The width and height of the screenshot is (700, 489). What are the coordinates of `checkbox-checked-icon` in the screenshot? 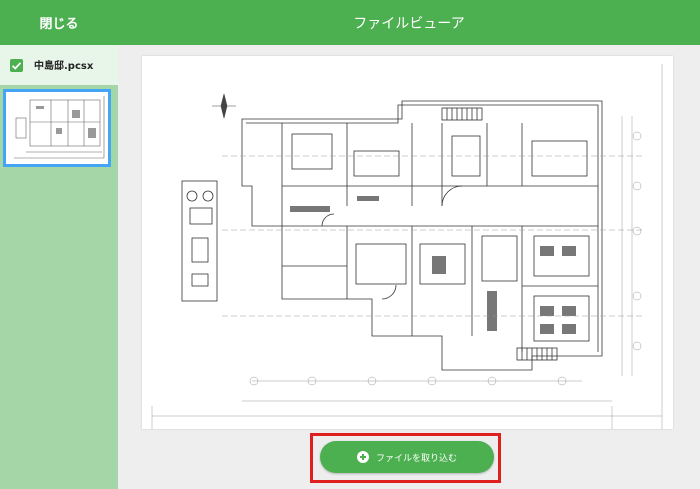 It's located at (16, 65).